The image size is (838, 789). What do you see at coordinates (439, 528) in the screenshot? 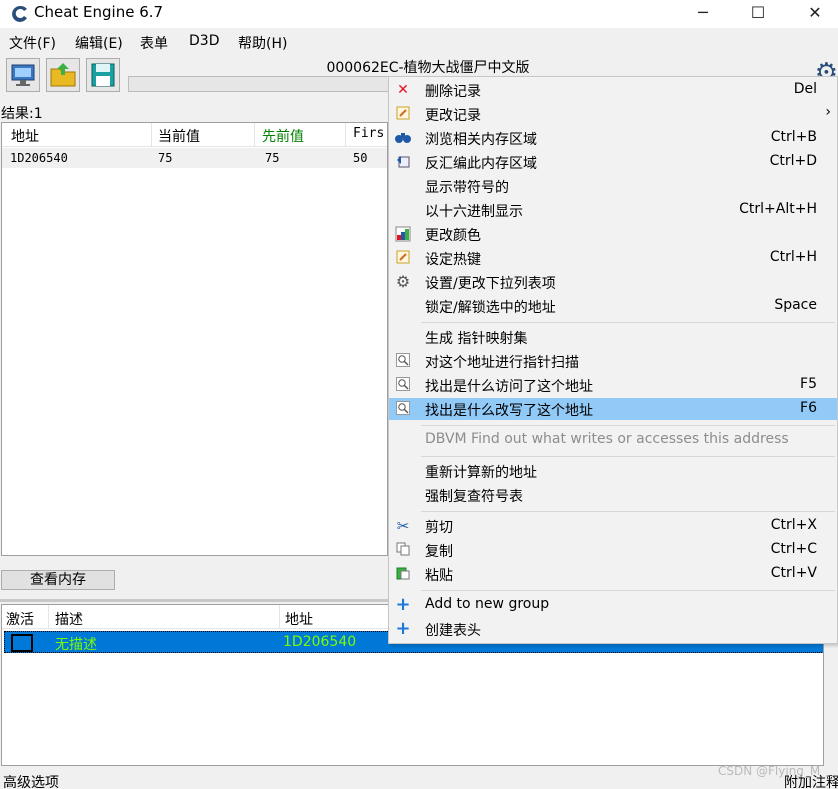
I see `menu-item-label: 剪切` at bounding box center [439, 528].